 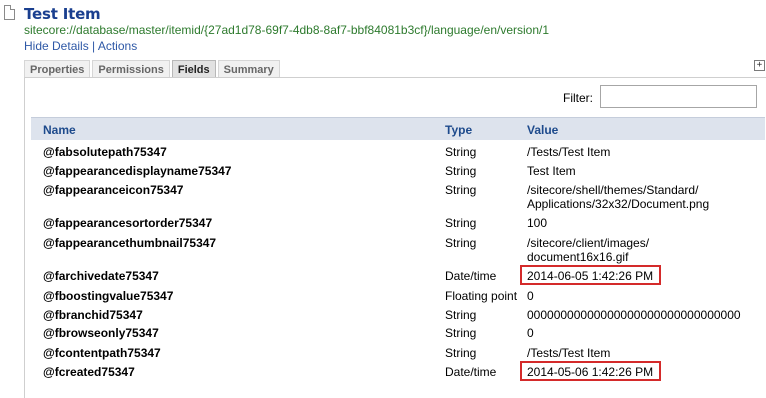 I want to click on tab-strip: Properties Permissions Fields Summary, so click(x=152, y=69).